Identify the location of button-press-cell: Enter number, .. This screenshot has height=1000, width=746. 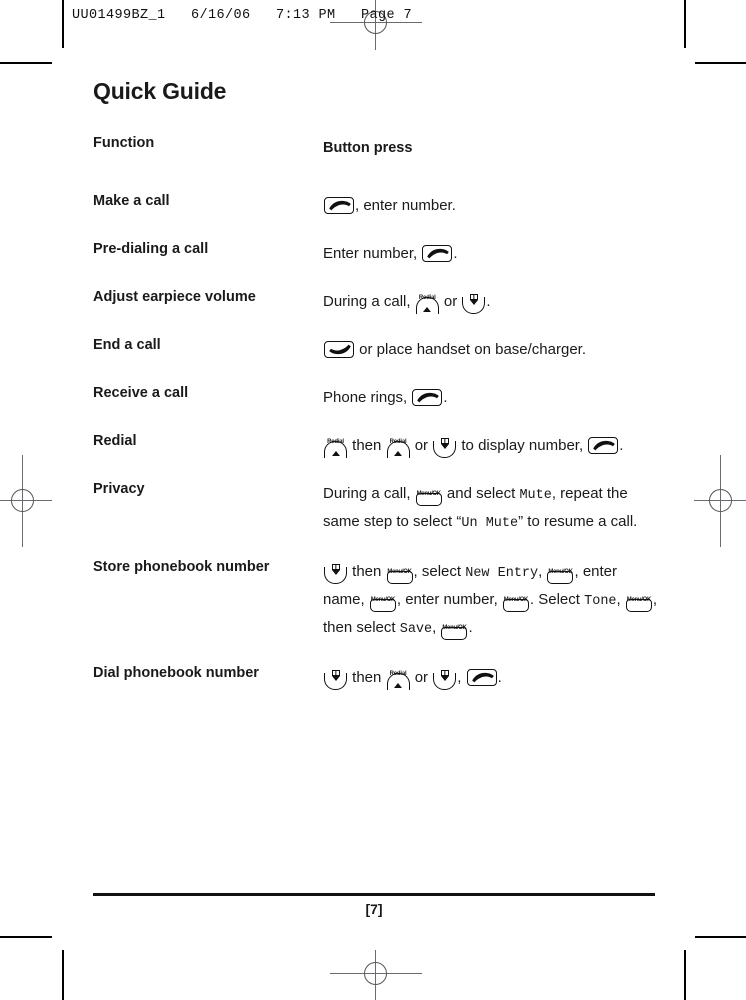
(491, 265).